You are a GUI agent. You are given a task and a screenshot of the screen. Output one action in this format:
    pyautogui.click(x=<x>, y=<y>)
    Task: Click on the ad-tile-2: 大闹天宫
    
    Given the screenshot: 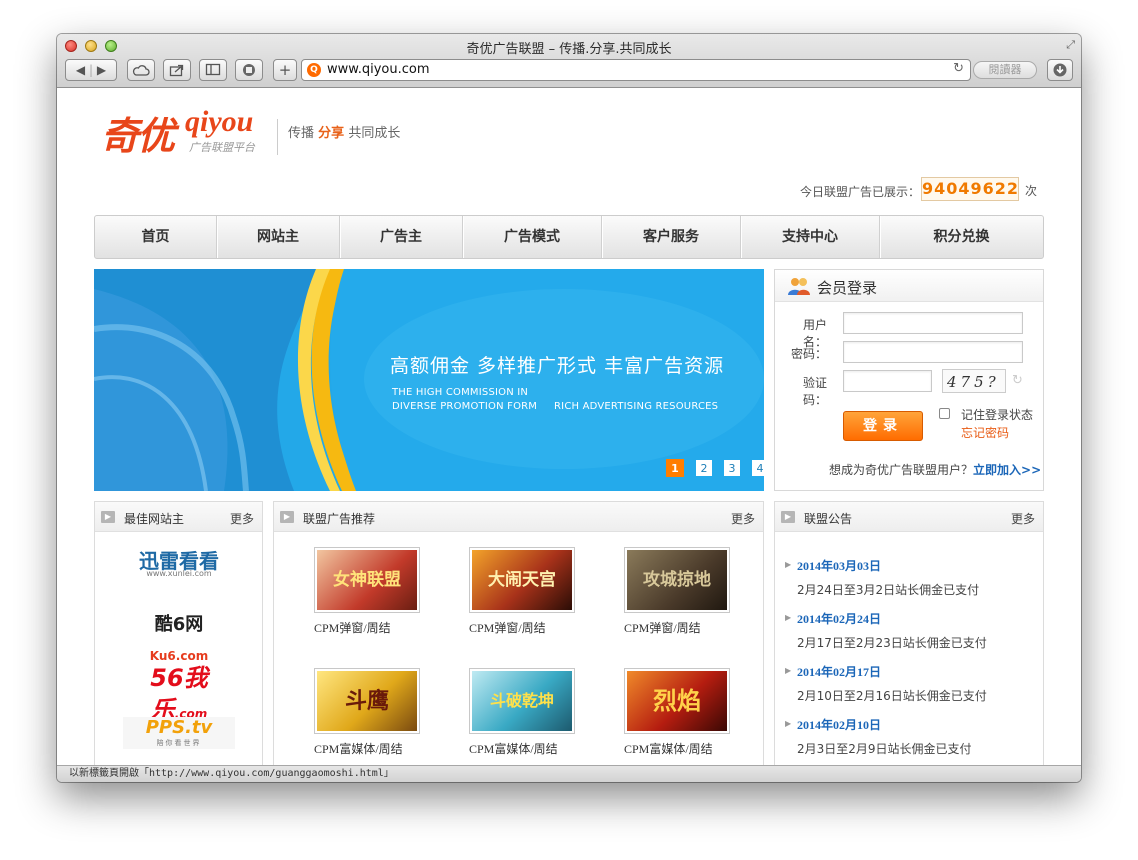 What is the action you would take?
    pyautogui.click(x=522, y=580)
    